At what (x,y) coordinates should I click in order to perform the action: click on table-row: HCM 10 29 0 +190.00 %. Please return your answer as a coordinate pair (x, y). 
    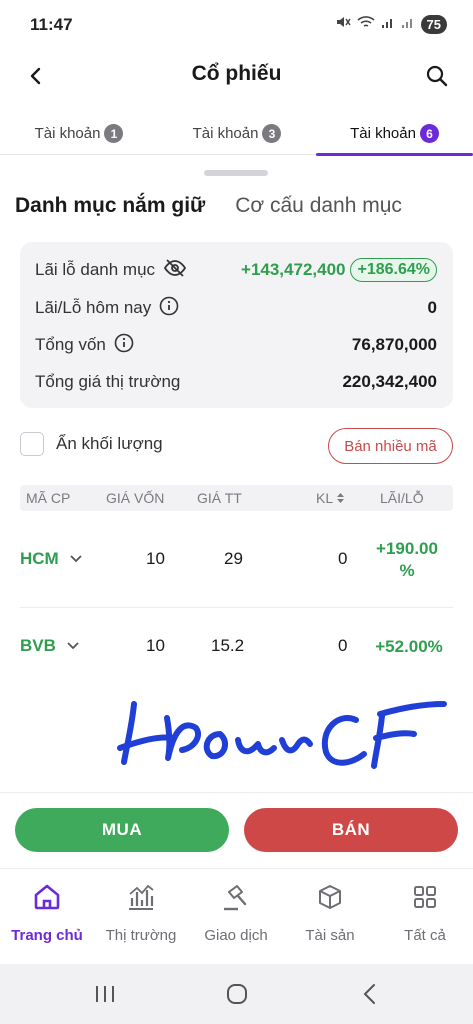
    Looking at the image, I should click on (236, 561).